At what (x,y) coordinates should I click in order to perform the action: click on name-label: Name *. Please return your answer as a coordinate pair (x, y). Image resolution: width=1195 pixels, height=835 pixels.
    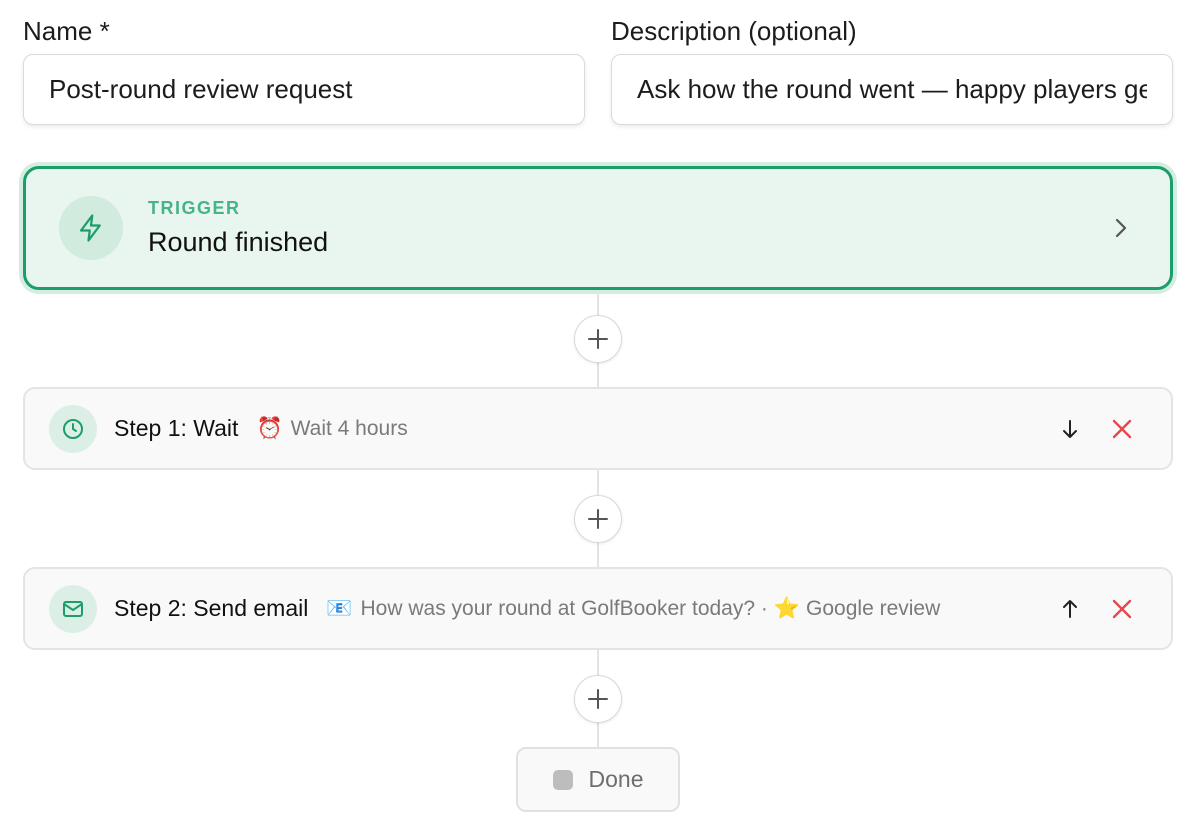
    Looking at the image, I should click on (66, 31).